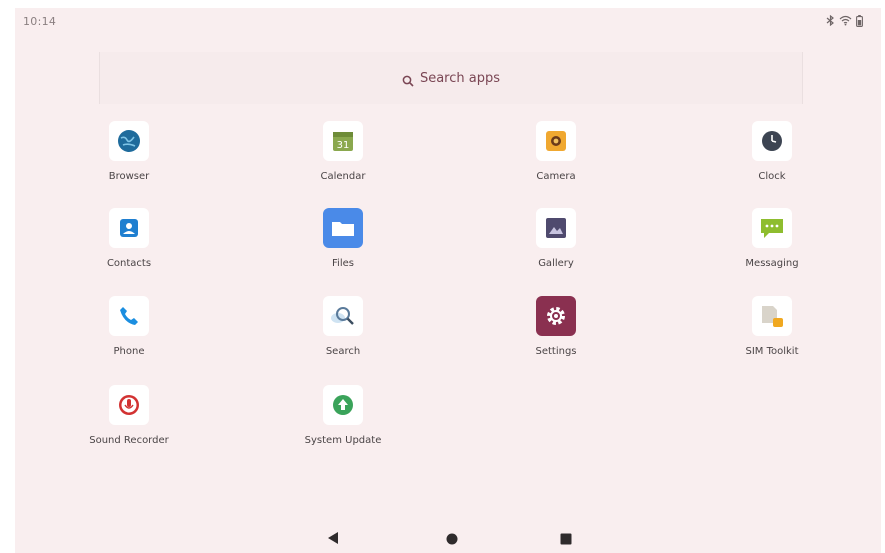 The width and height of the screenshot is (885, 553). I want to click on gear-icon, so click(556, 316).